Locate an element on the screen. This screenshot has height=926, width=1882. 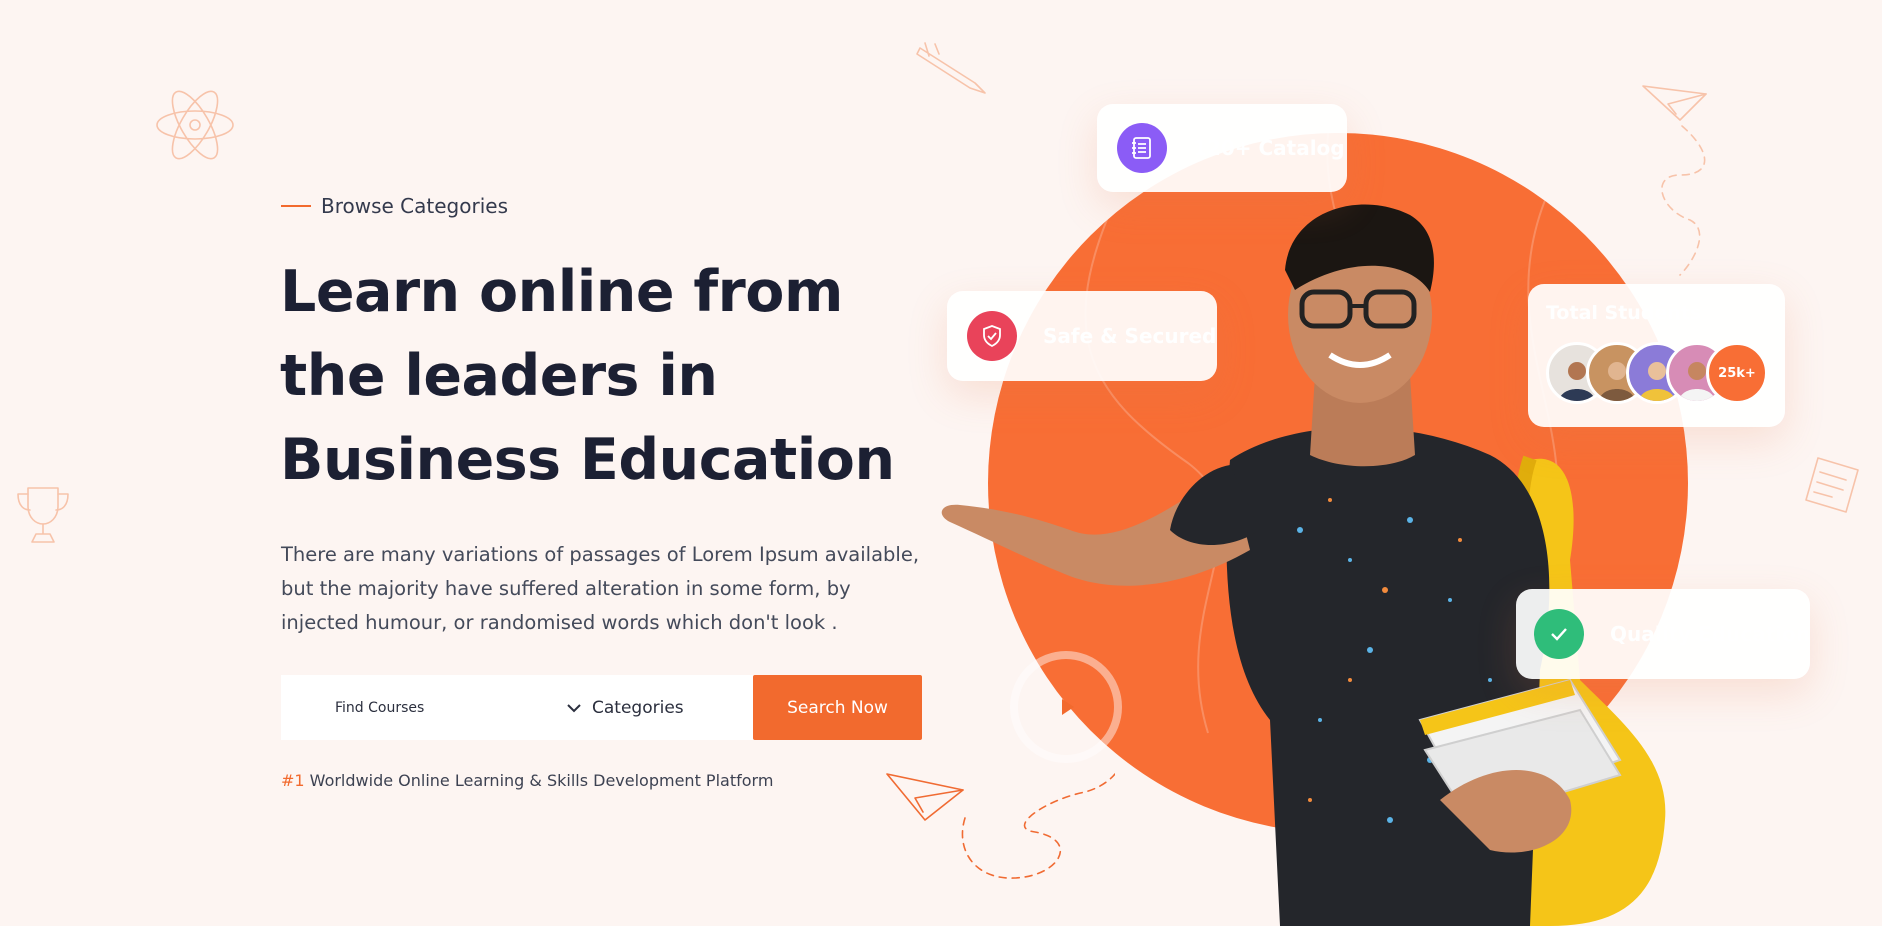
notebook-icon is located at coordinates (1141, 148).